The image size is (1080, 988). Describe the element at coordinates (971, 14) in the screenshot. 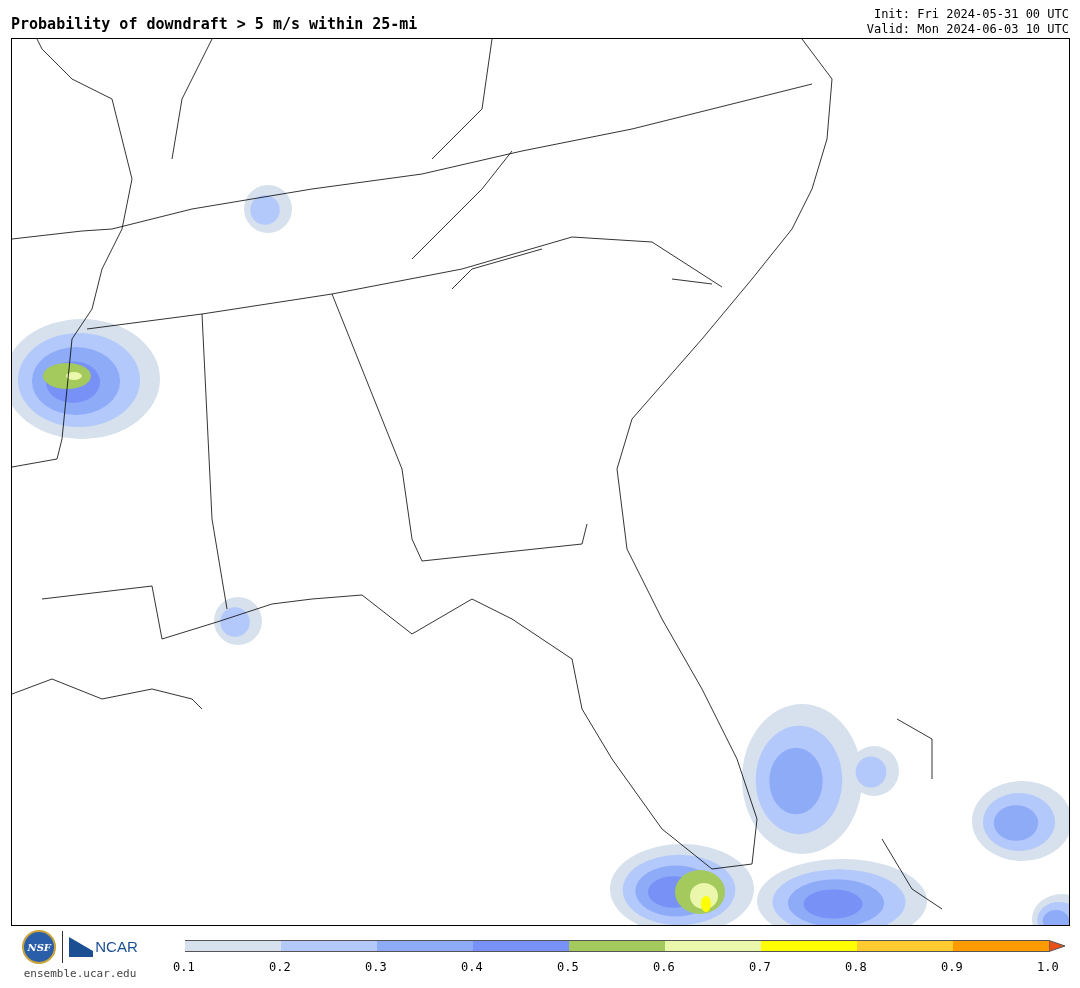

I see `init-time: Init: Fri 2024-05-31 00 UTC` at that location.